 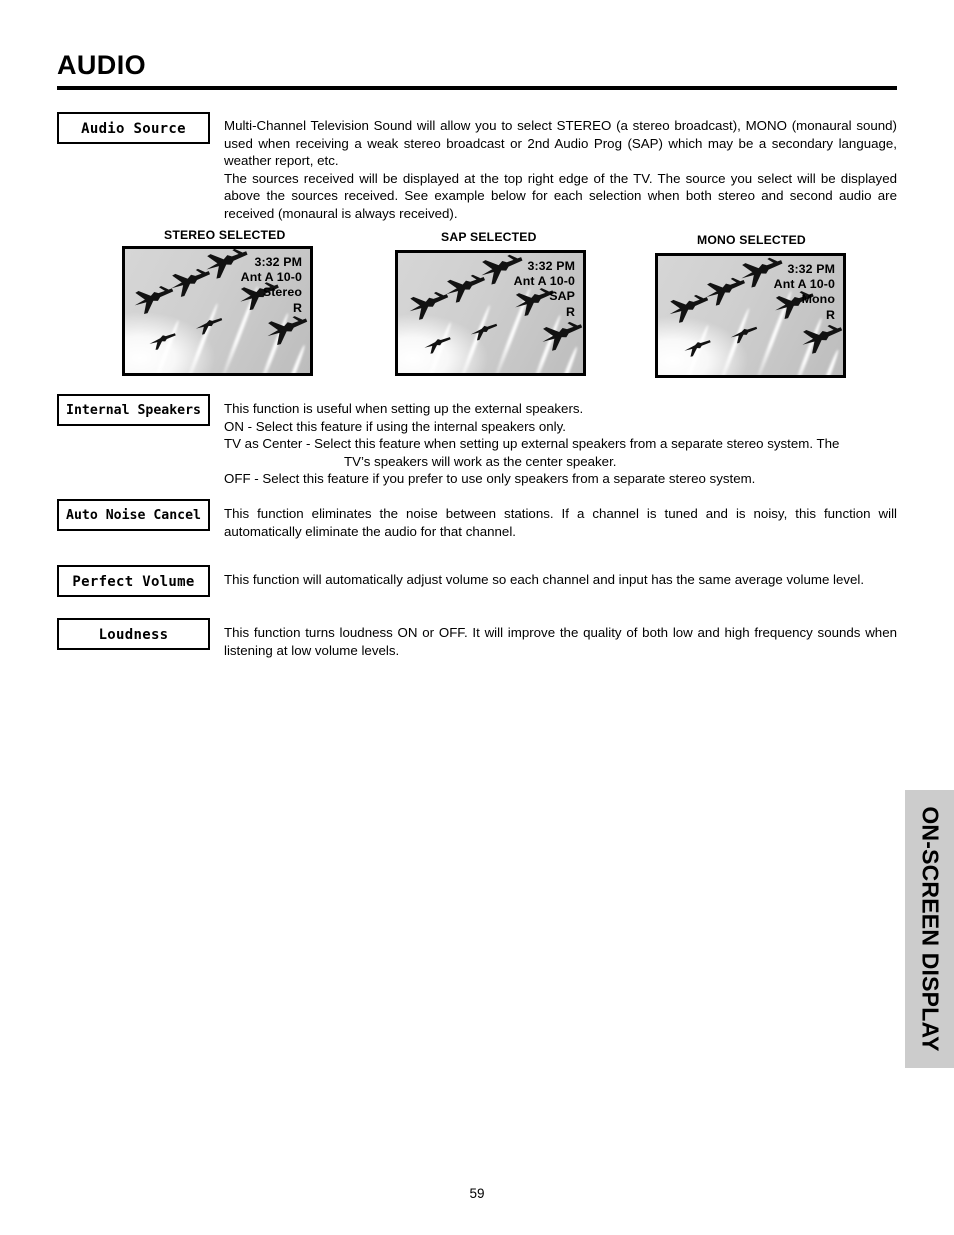 I want to click on section-label-auto-noise-cancel: Auto Noise Cancel, so click(x=133, y=515).